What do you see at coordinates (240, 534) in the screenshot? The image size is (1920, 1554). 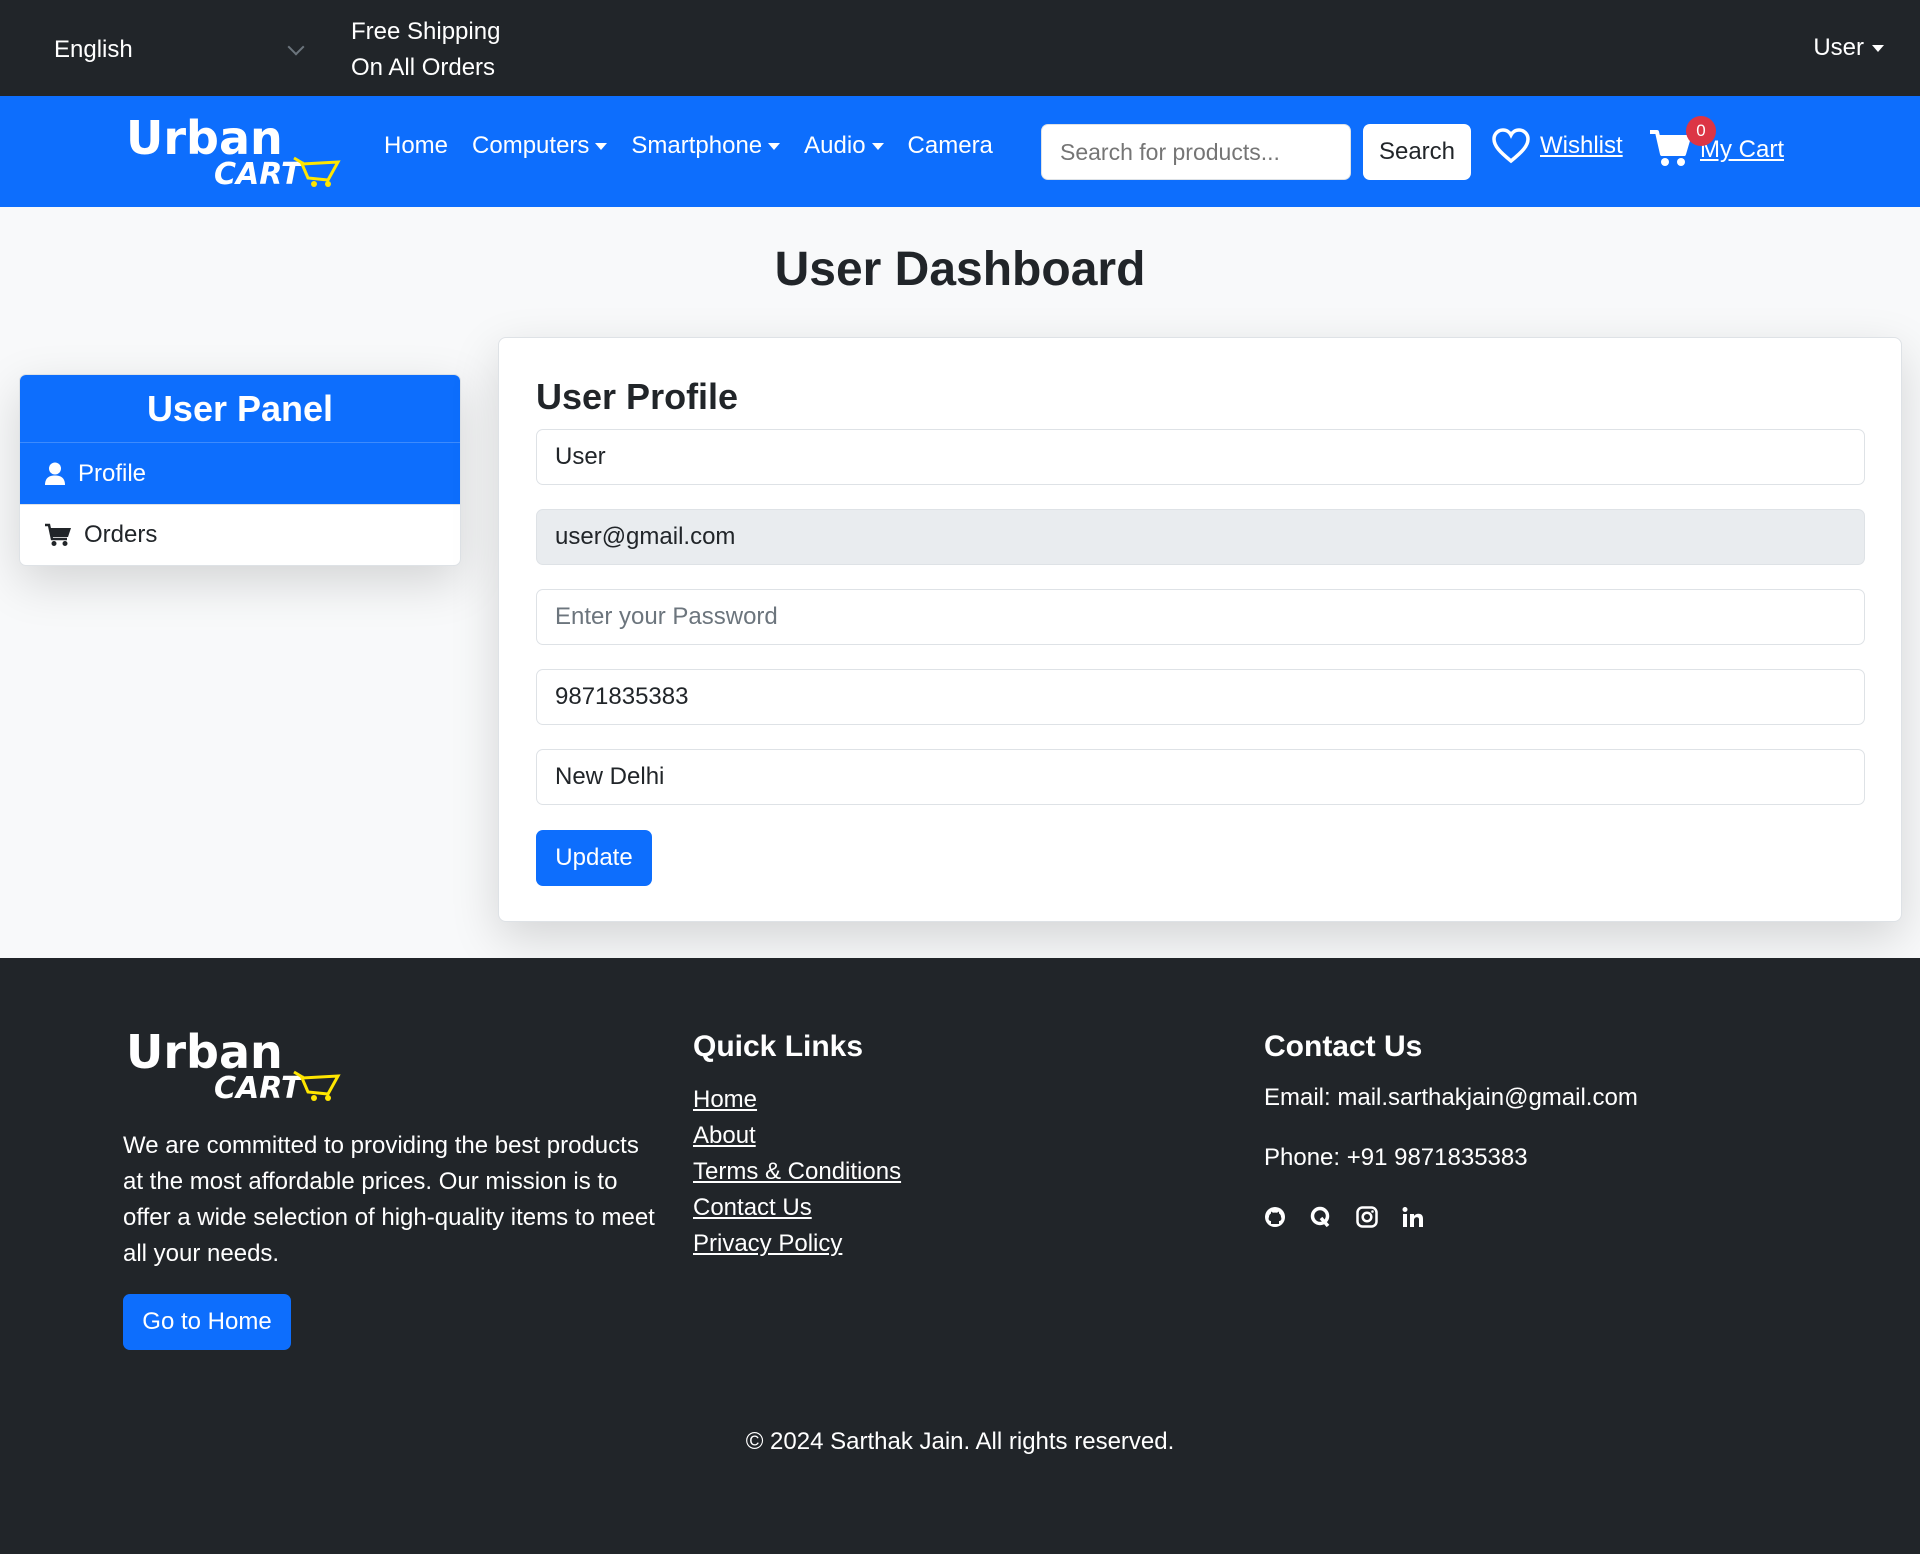 I see `sidebar-item-orders: Orders` at bounding box center [240, 534].